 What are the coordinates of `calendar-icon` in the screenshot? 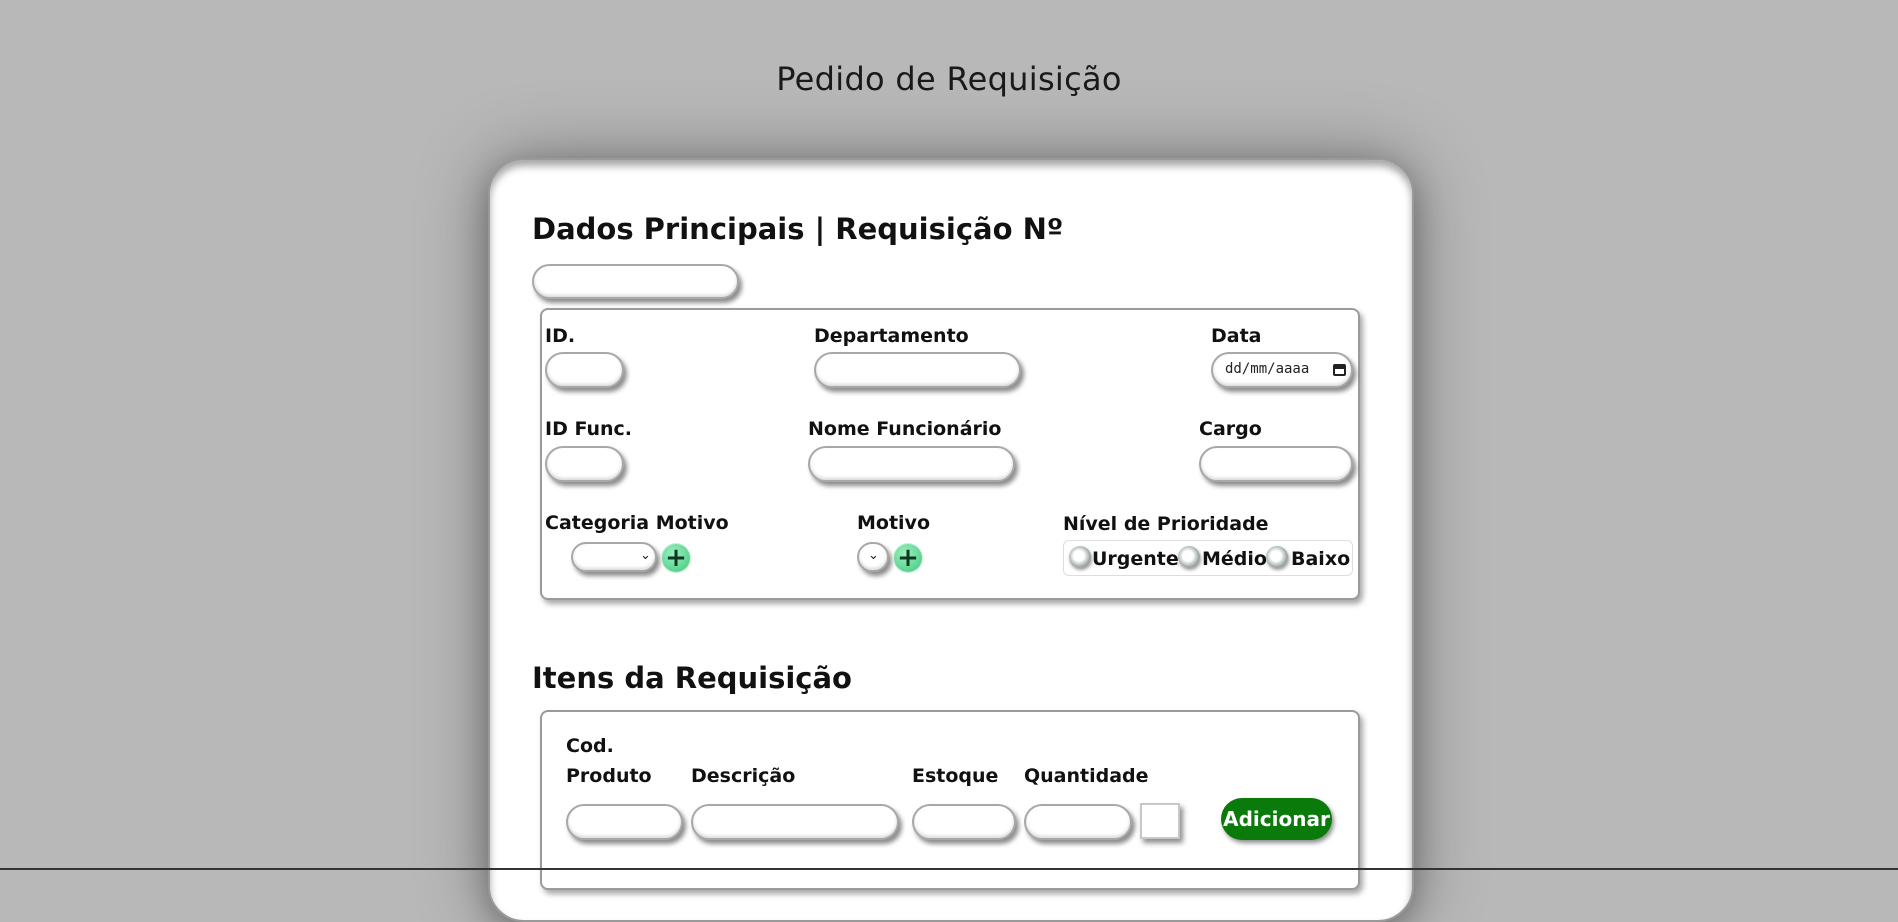 It's located at (1339, 370).